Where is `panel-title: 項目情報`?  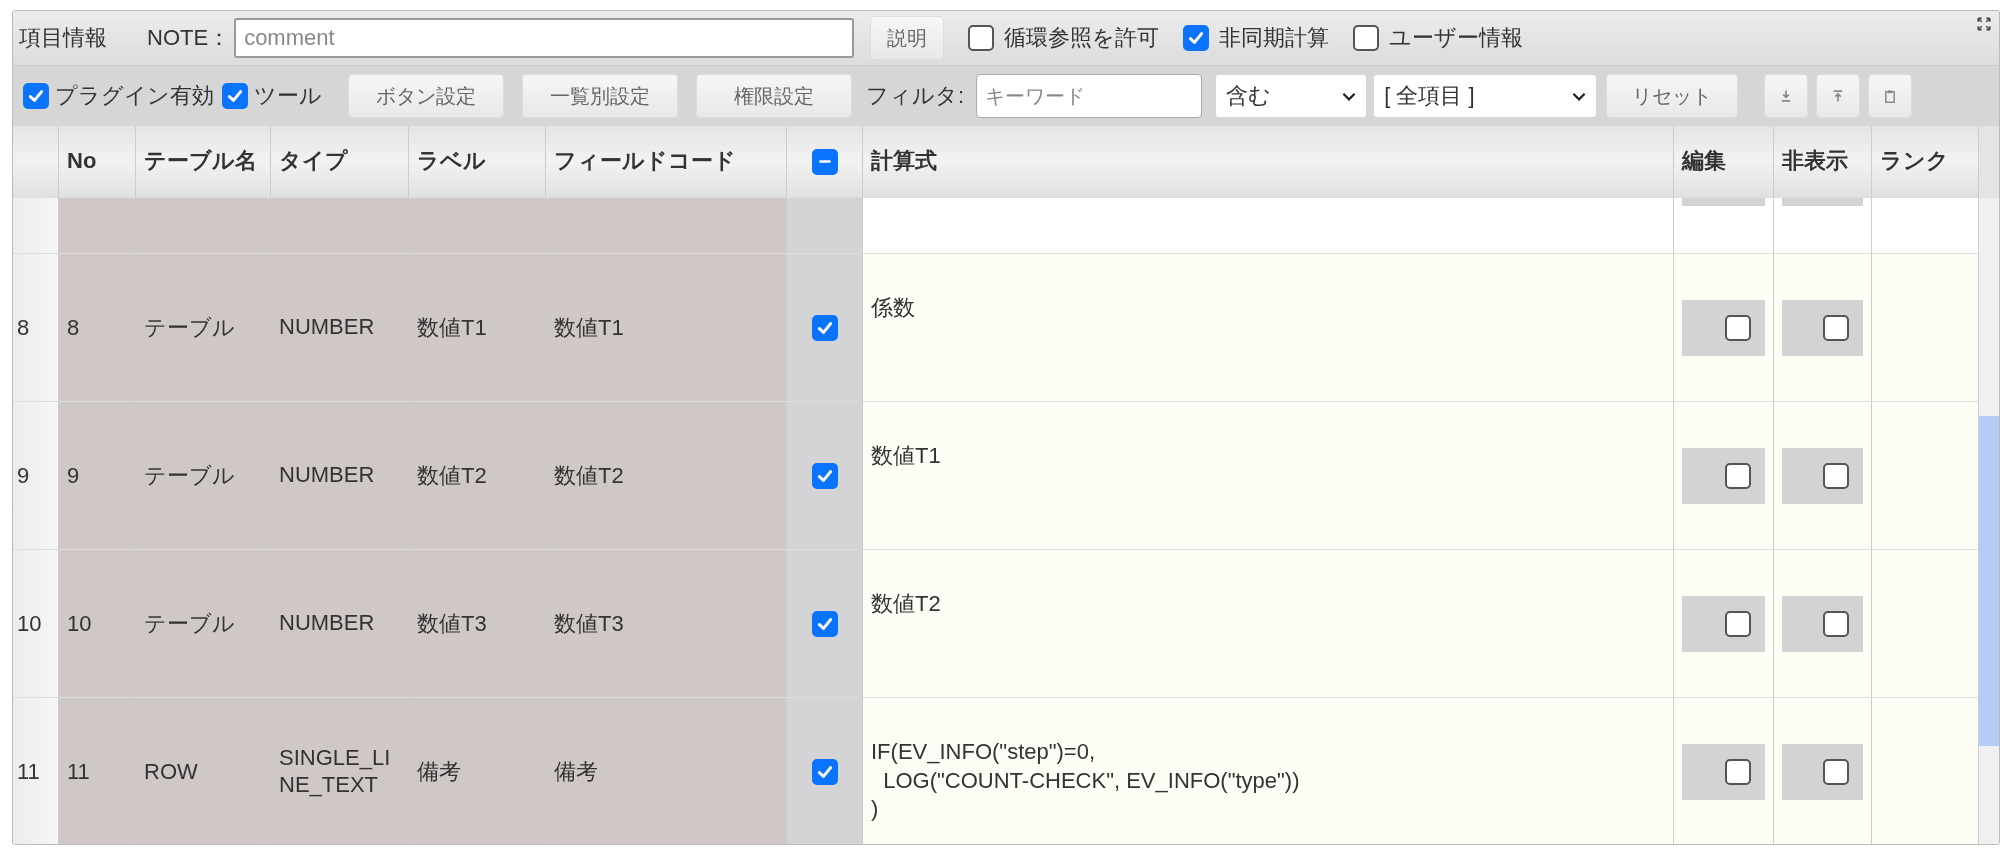 panel-title: 項目情報 is located at coordinates (63, 38).